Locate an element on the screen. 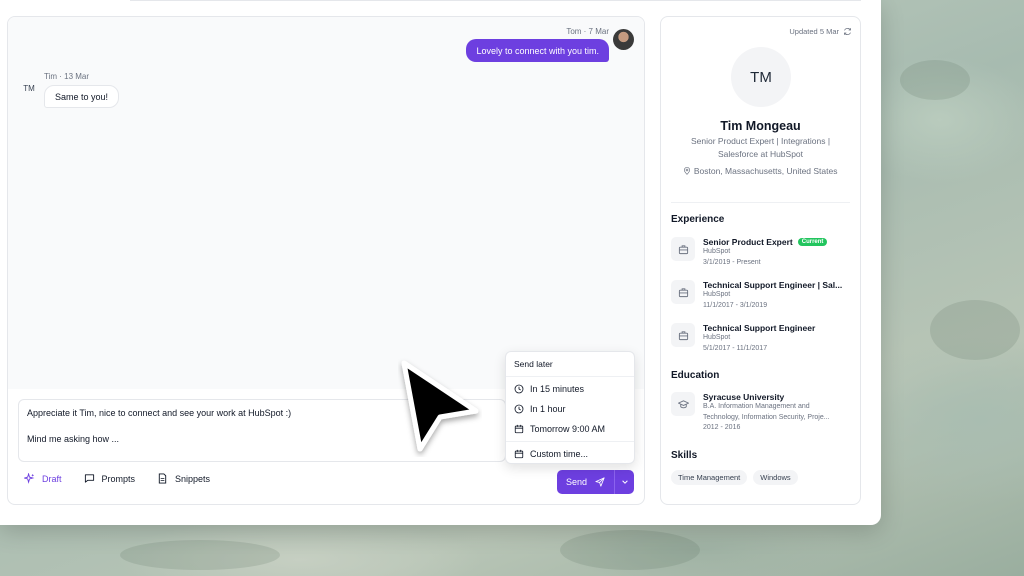 The width and height of the screenshot is (1024, 576). composer-toolbar: Draft Prompts Snippets is located at coordinates (128, 478).